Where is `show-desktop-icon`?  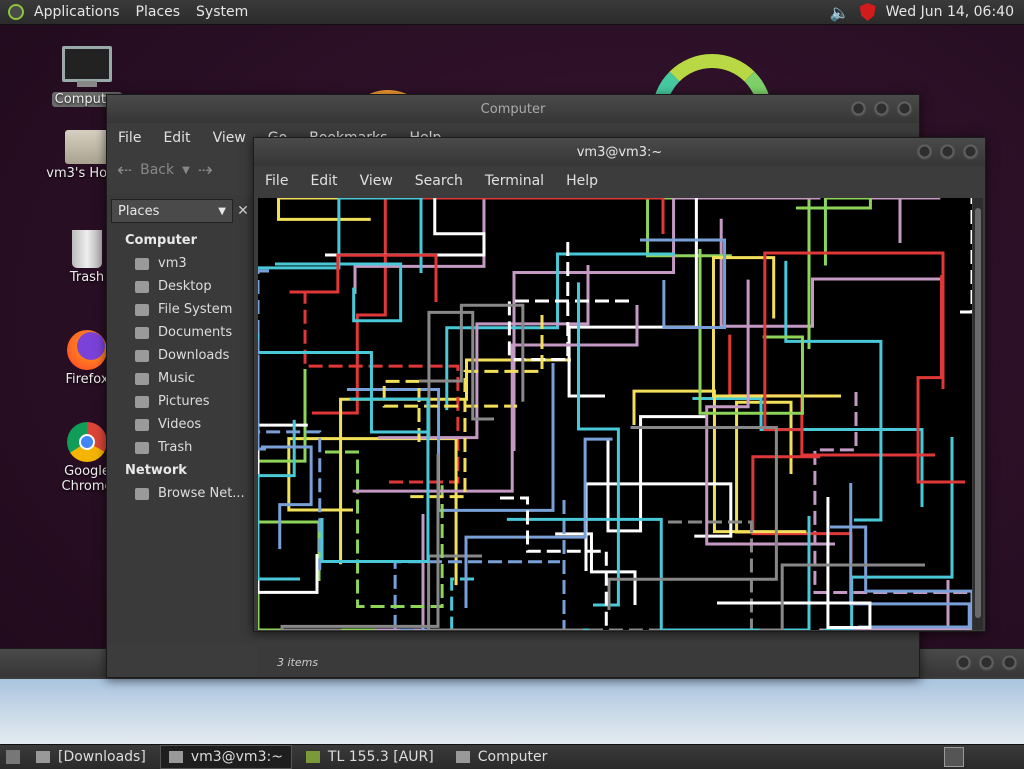 show-desktop-icon is located at coordinates (13, 757).